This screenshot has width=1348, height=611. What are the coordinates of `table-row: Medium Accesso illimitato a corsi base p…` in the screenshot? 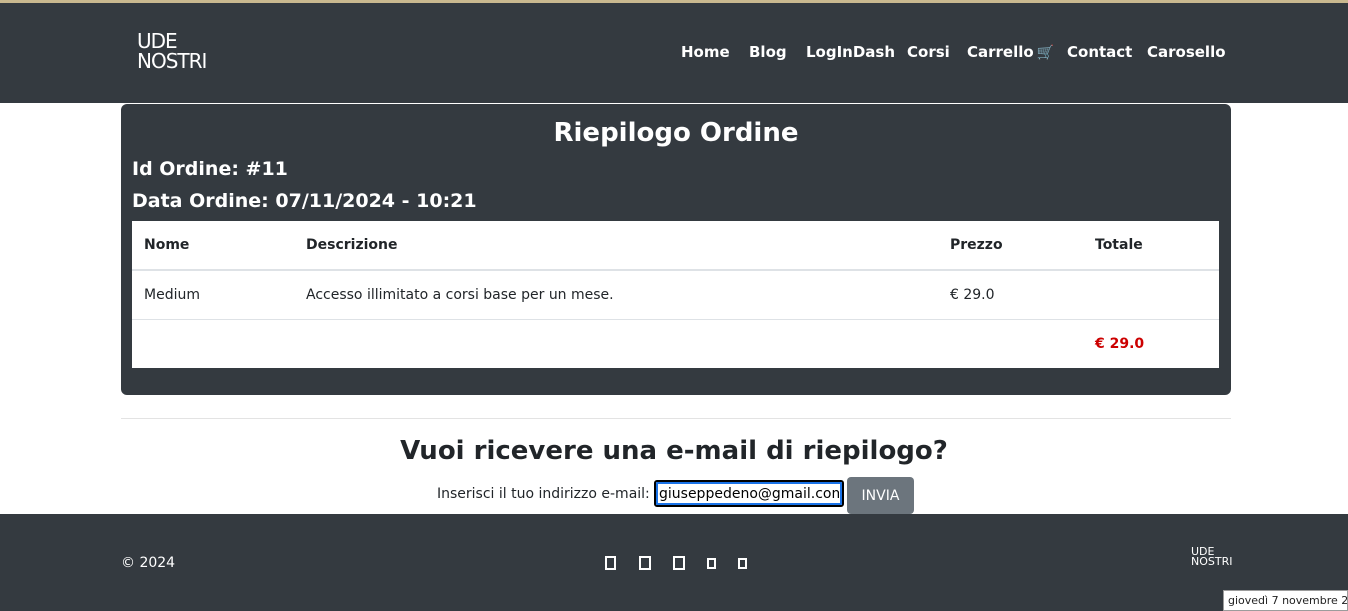 It's located at (675, 295).